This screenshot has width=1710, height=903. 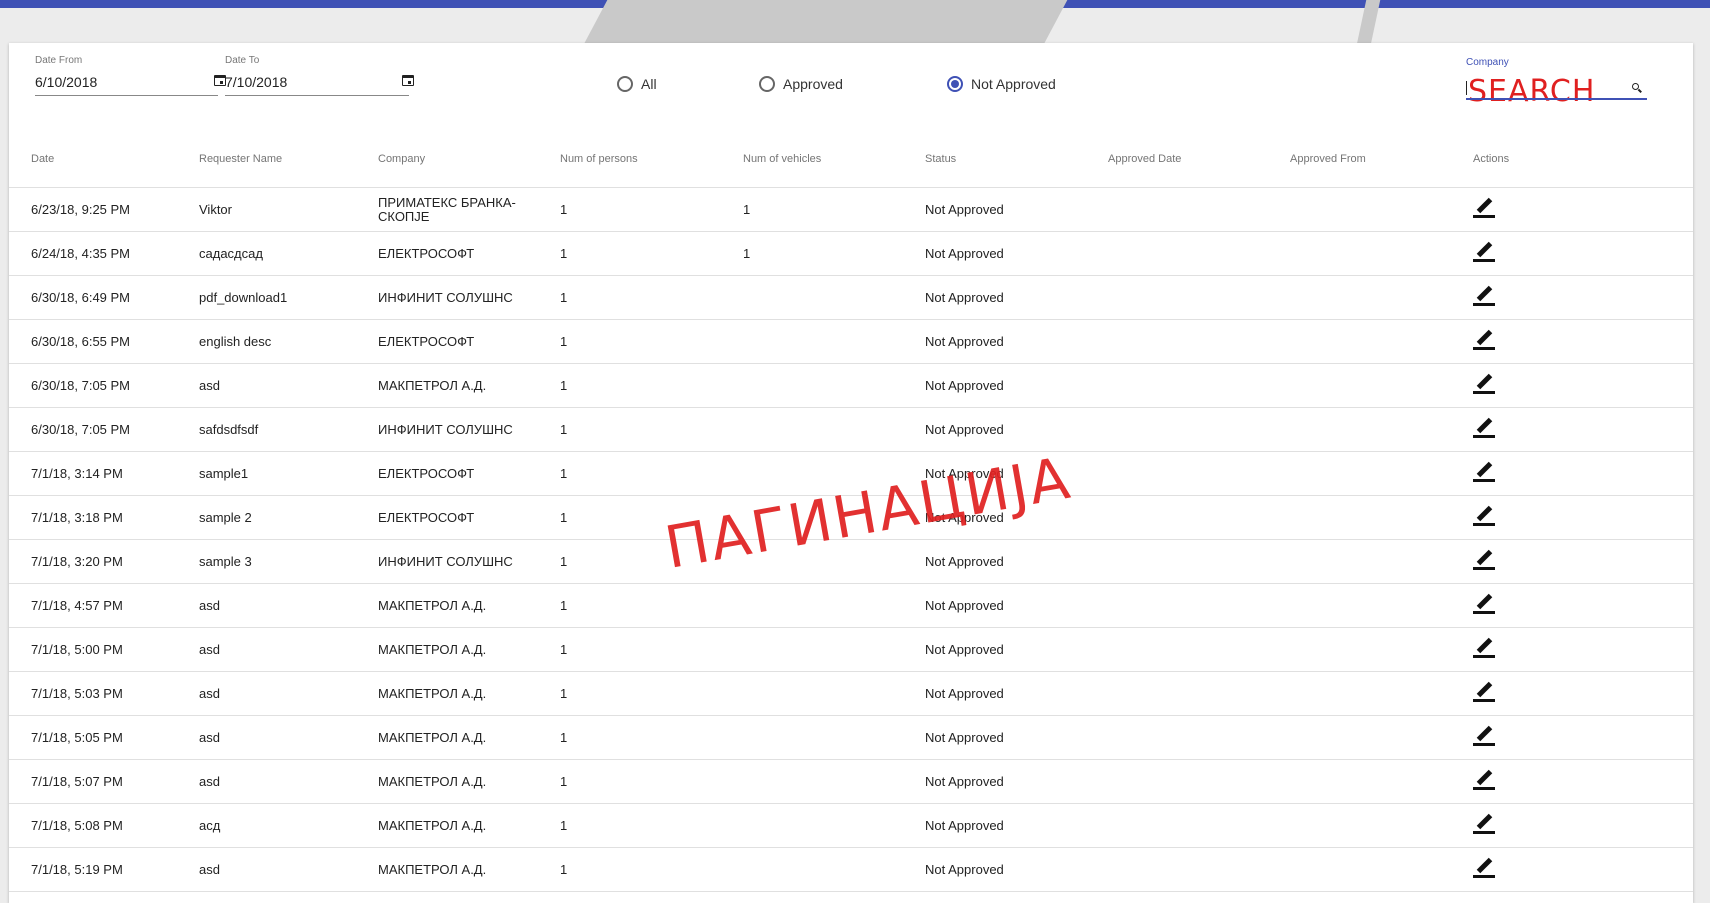 I want to click on calendar-icon, so click(x=408, y=80).